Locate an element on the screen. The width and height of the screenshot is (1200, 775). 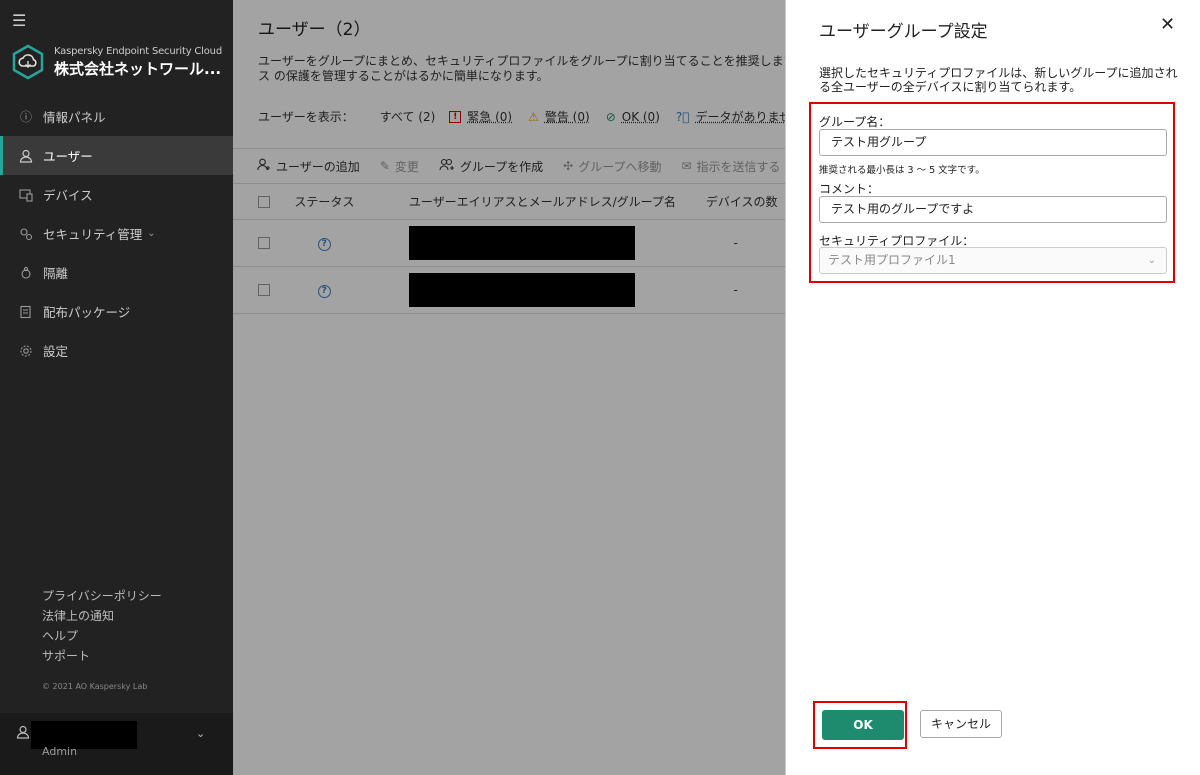
security-icon is located at coordinates (26, 234).